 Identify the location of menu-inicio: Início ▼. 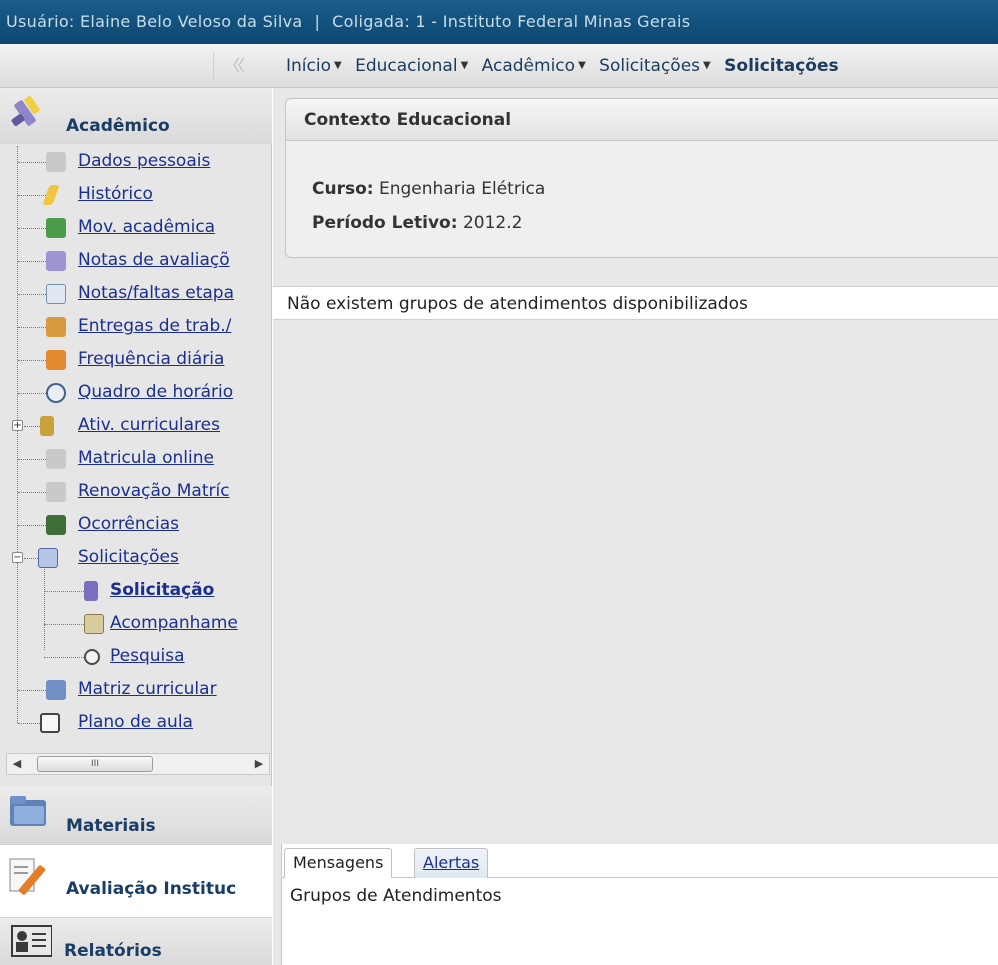
(314, 66).